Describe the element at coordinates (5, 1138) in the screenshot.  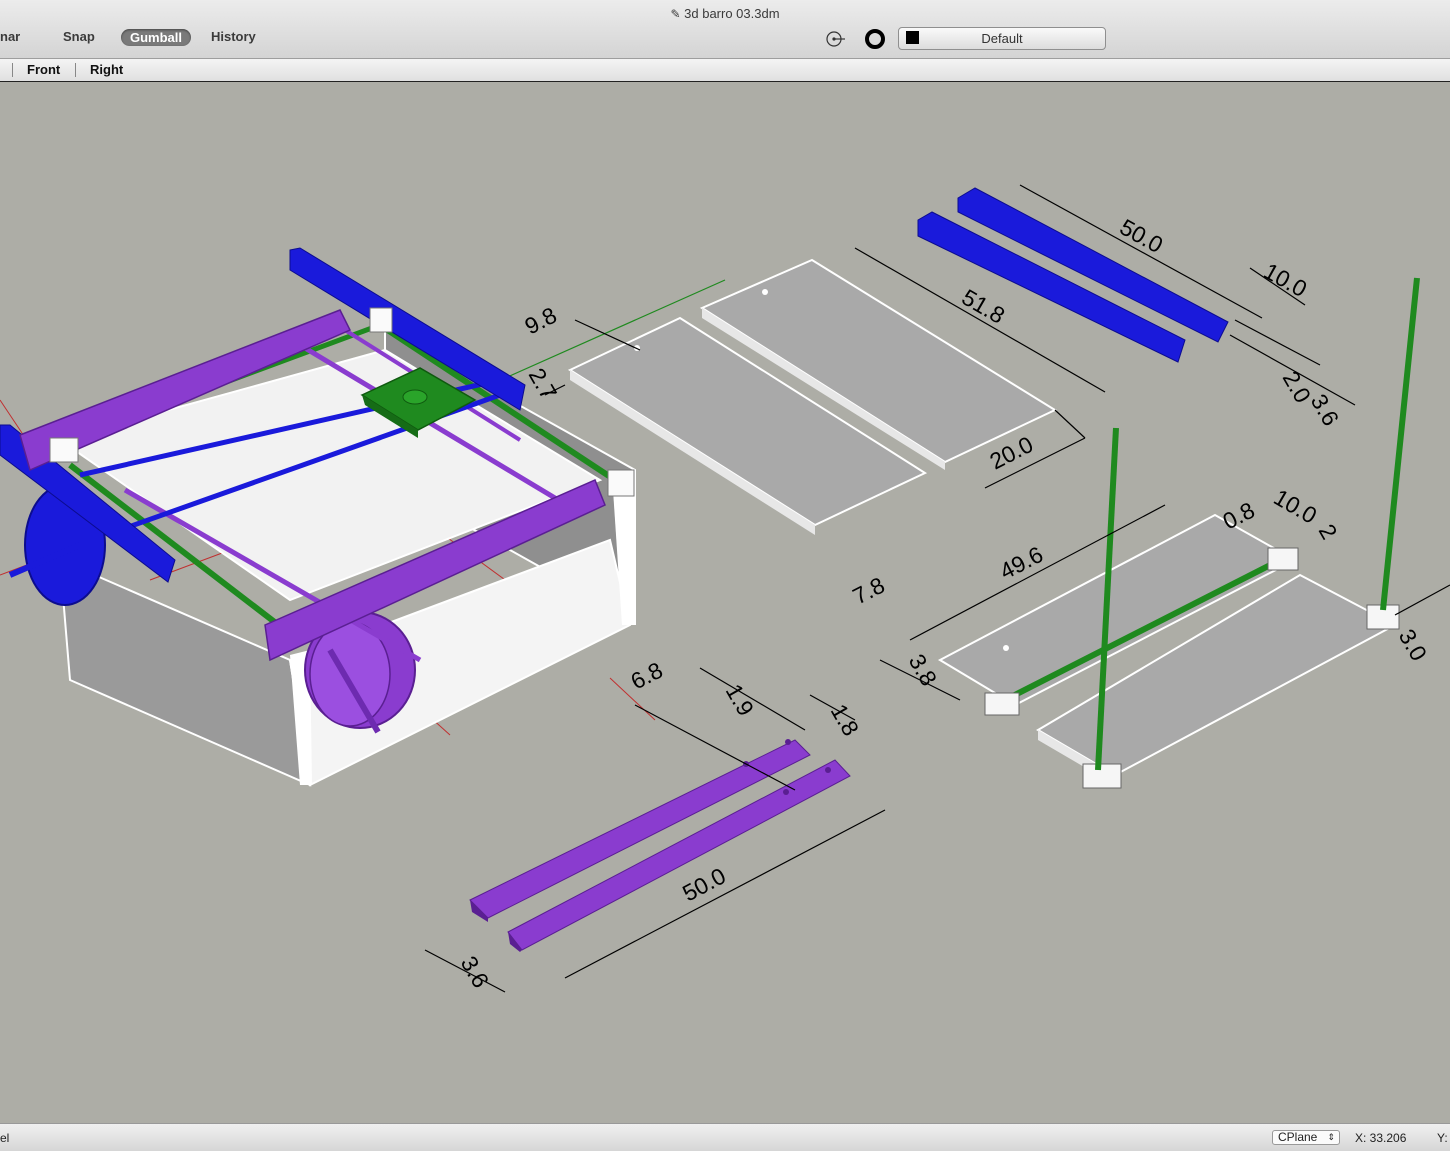
I see `status-text: el` at that location.